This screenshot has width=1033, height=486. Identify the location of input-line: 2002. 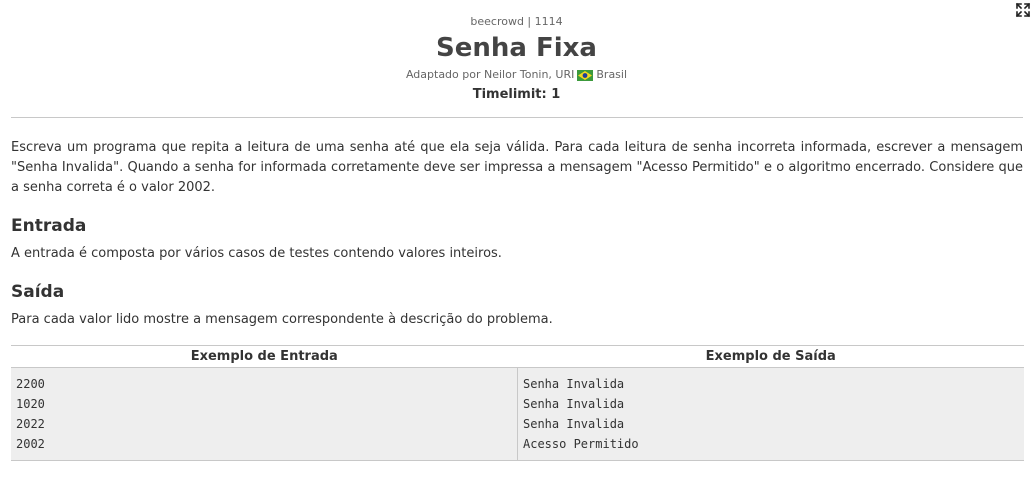
(30, 444).